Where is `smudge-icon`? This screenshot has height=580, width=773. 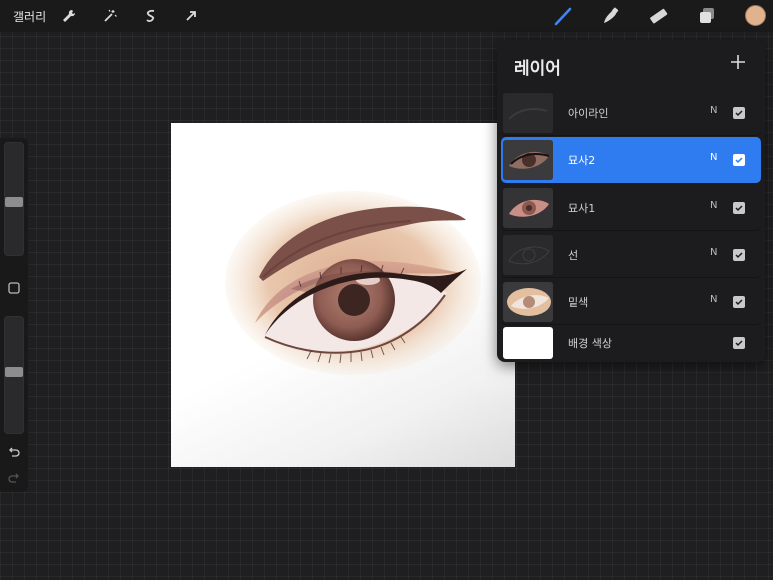
smudge-icon is located at coordinates (610, 16).